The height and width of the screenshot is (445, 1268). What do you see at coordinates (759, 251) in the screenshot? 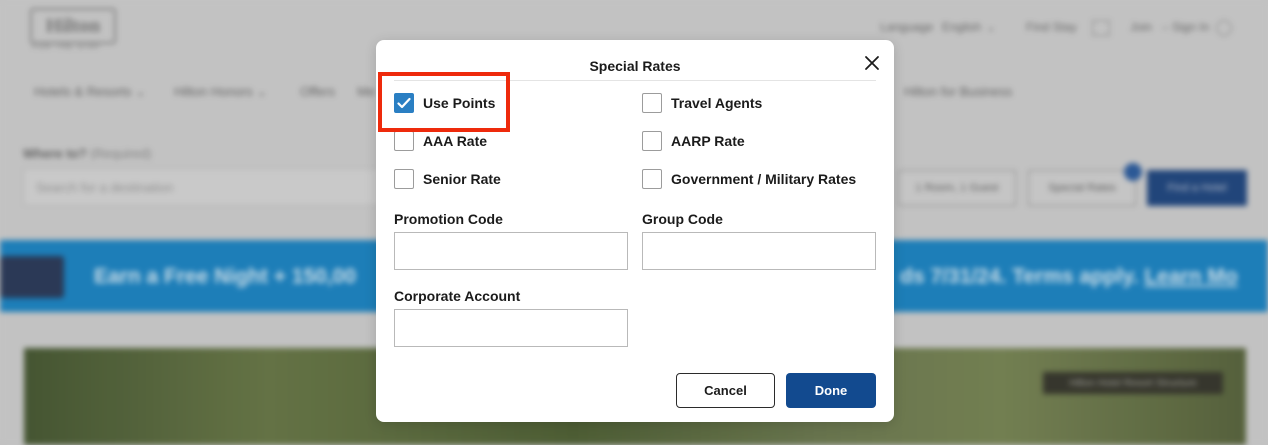
I see `group-code-input` at bounding box center [759, 251].